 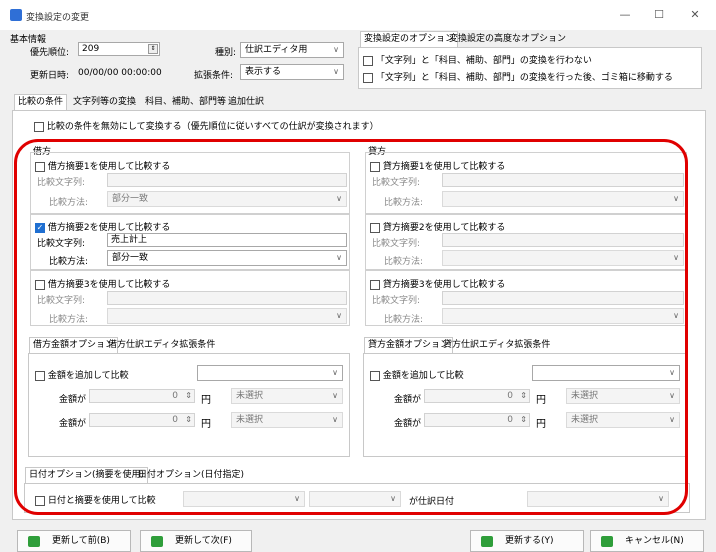 What do you see at coordinates (507, 39) in the screenshot?
I see `tab-advanced-options: 変換設定の高度なオプション` at bounding box center [507, 39].